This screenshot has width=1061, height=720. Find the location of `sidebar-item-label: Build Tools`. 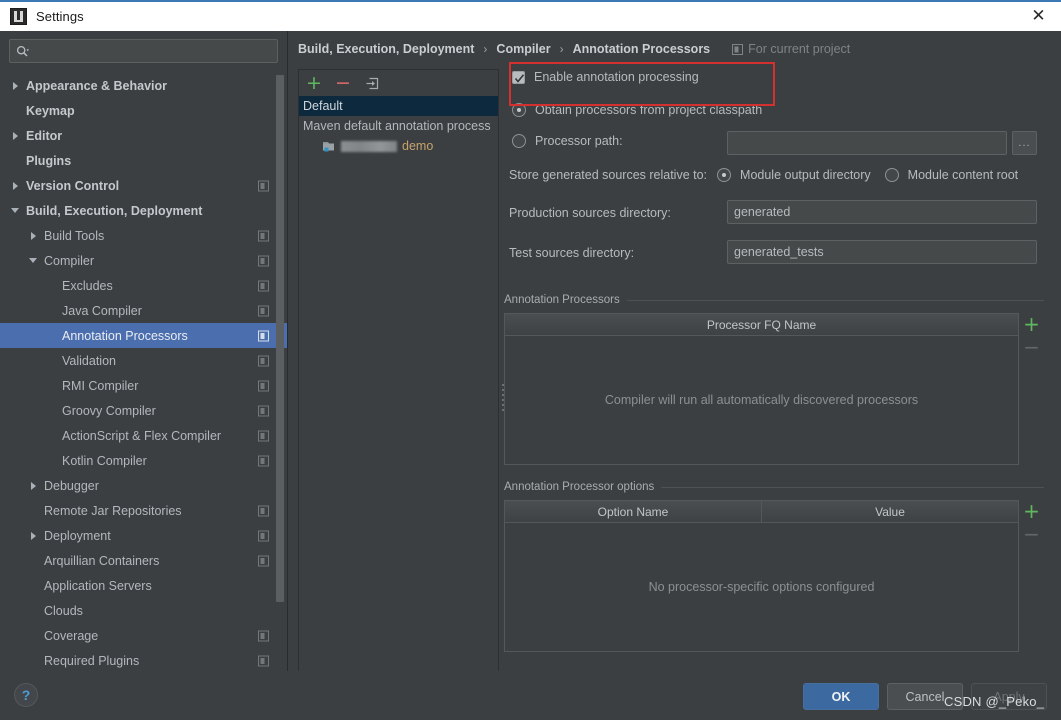

sidebar-item-label: Build Tools is located at coordinates (74, 235).